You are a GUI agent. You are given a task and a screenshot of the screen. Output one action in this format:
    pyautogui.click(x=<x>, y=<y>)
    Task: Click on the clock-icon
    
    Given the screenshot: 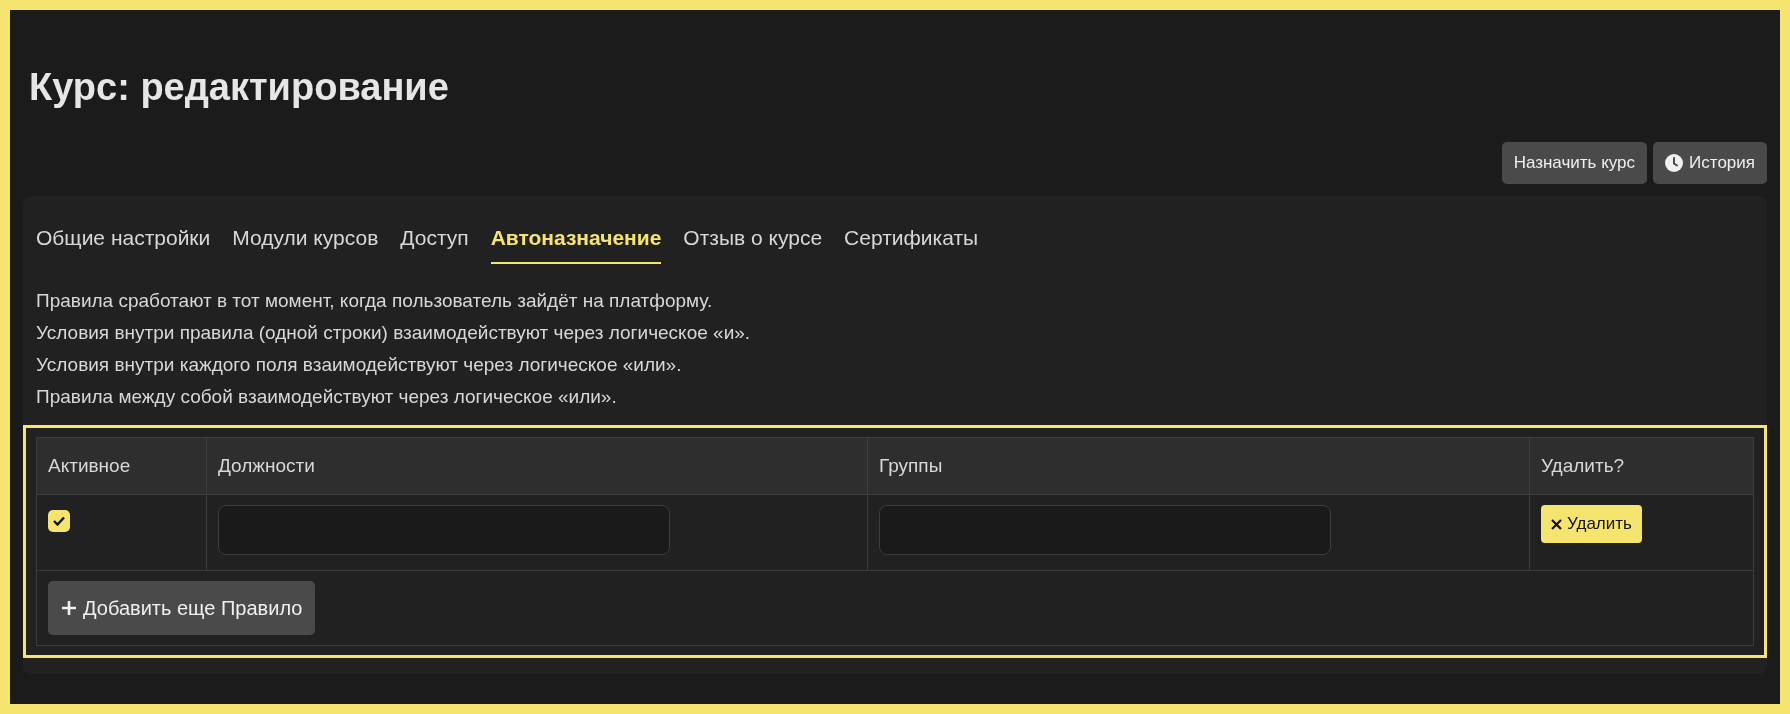 What is the action you would take?
    pyautogui.click(x=1674, y=163)
    